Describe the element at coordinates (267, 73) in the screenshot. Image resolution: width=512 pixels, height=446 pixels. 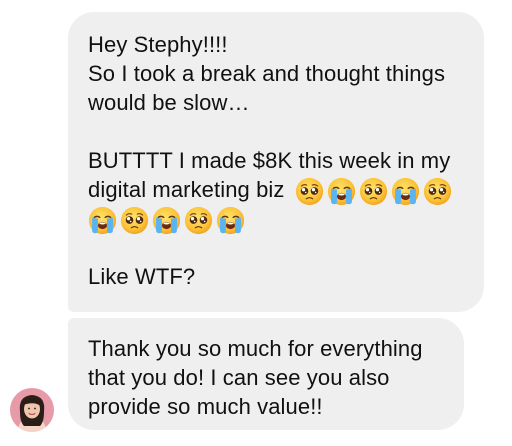
I see `message-text-line: So I took a break and thought things` at that location.